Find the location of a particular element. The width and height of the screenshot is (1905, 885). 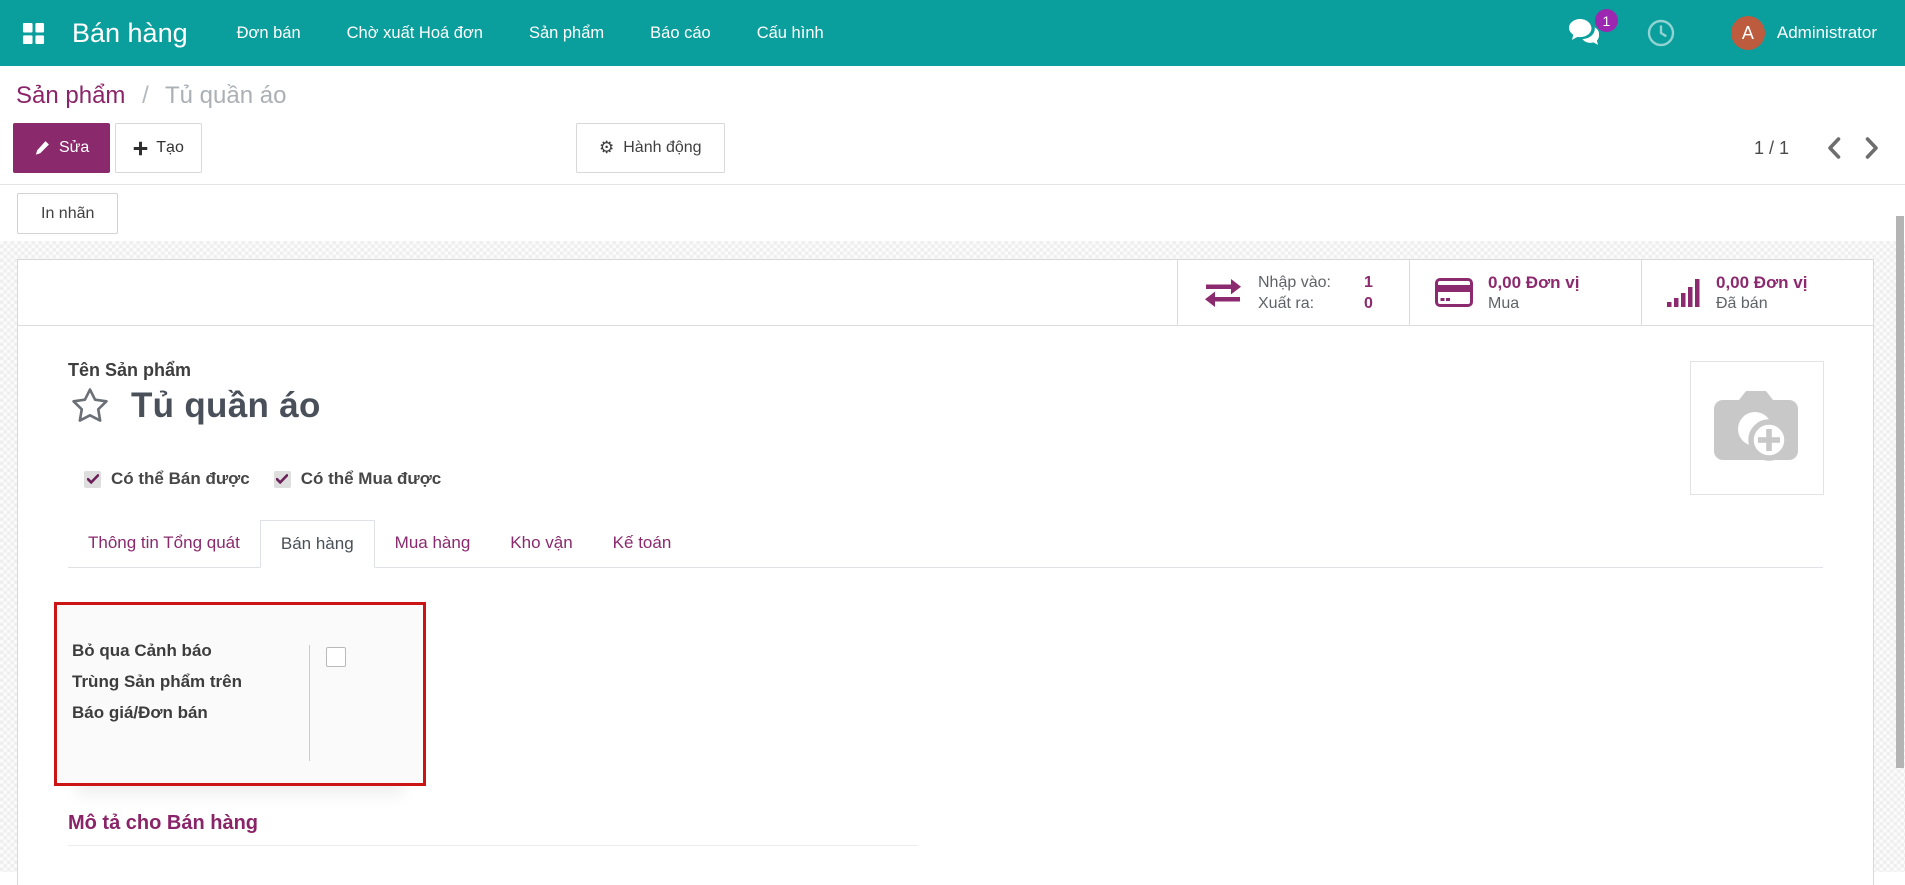

credit-card-icon is located at coordinates (1454, 292).